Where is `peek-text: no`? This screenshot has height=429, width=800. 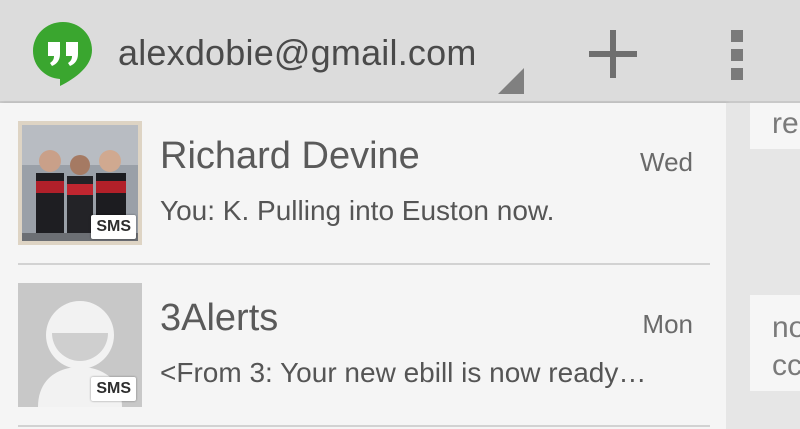 peek-text: no is located at coordinates (786, 327).